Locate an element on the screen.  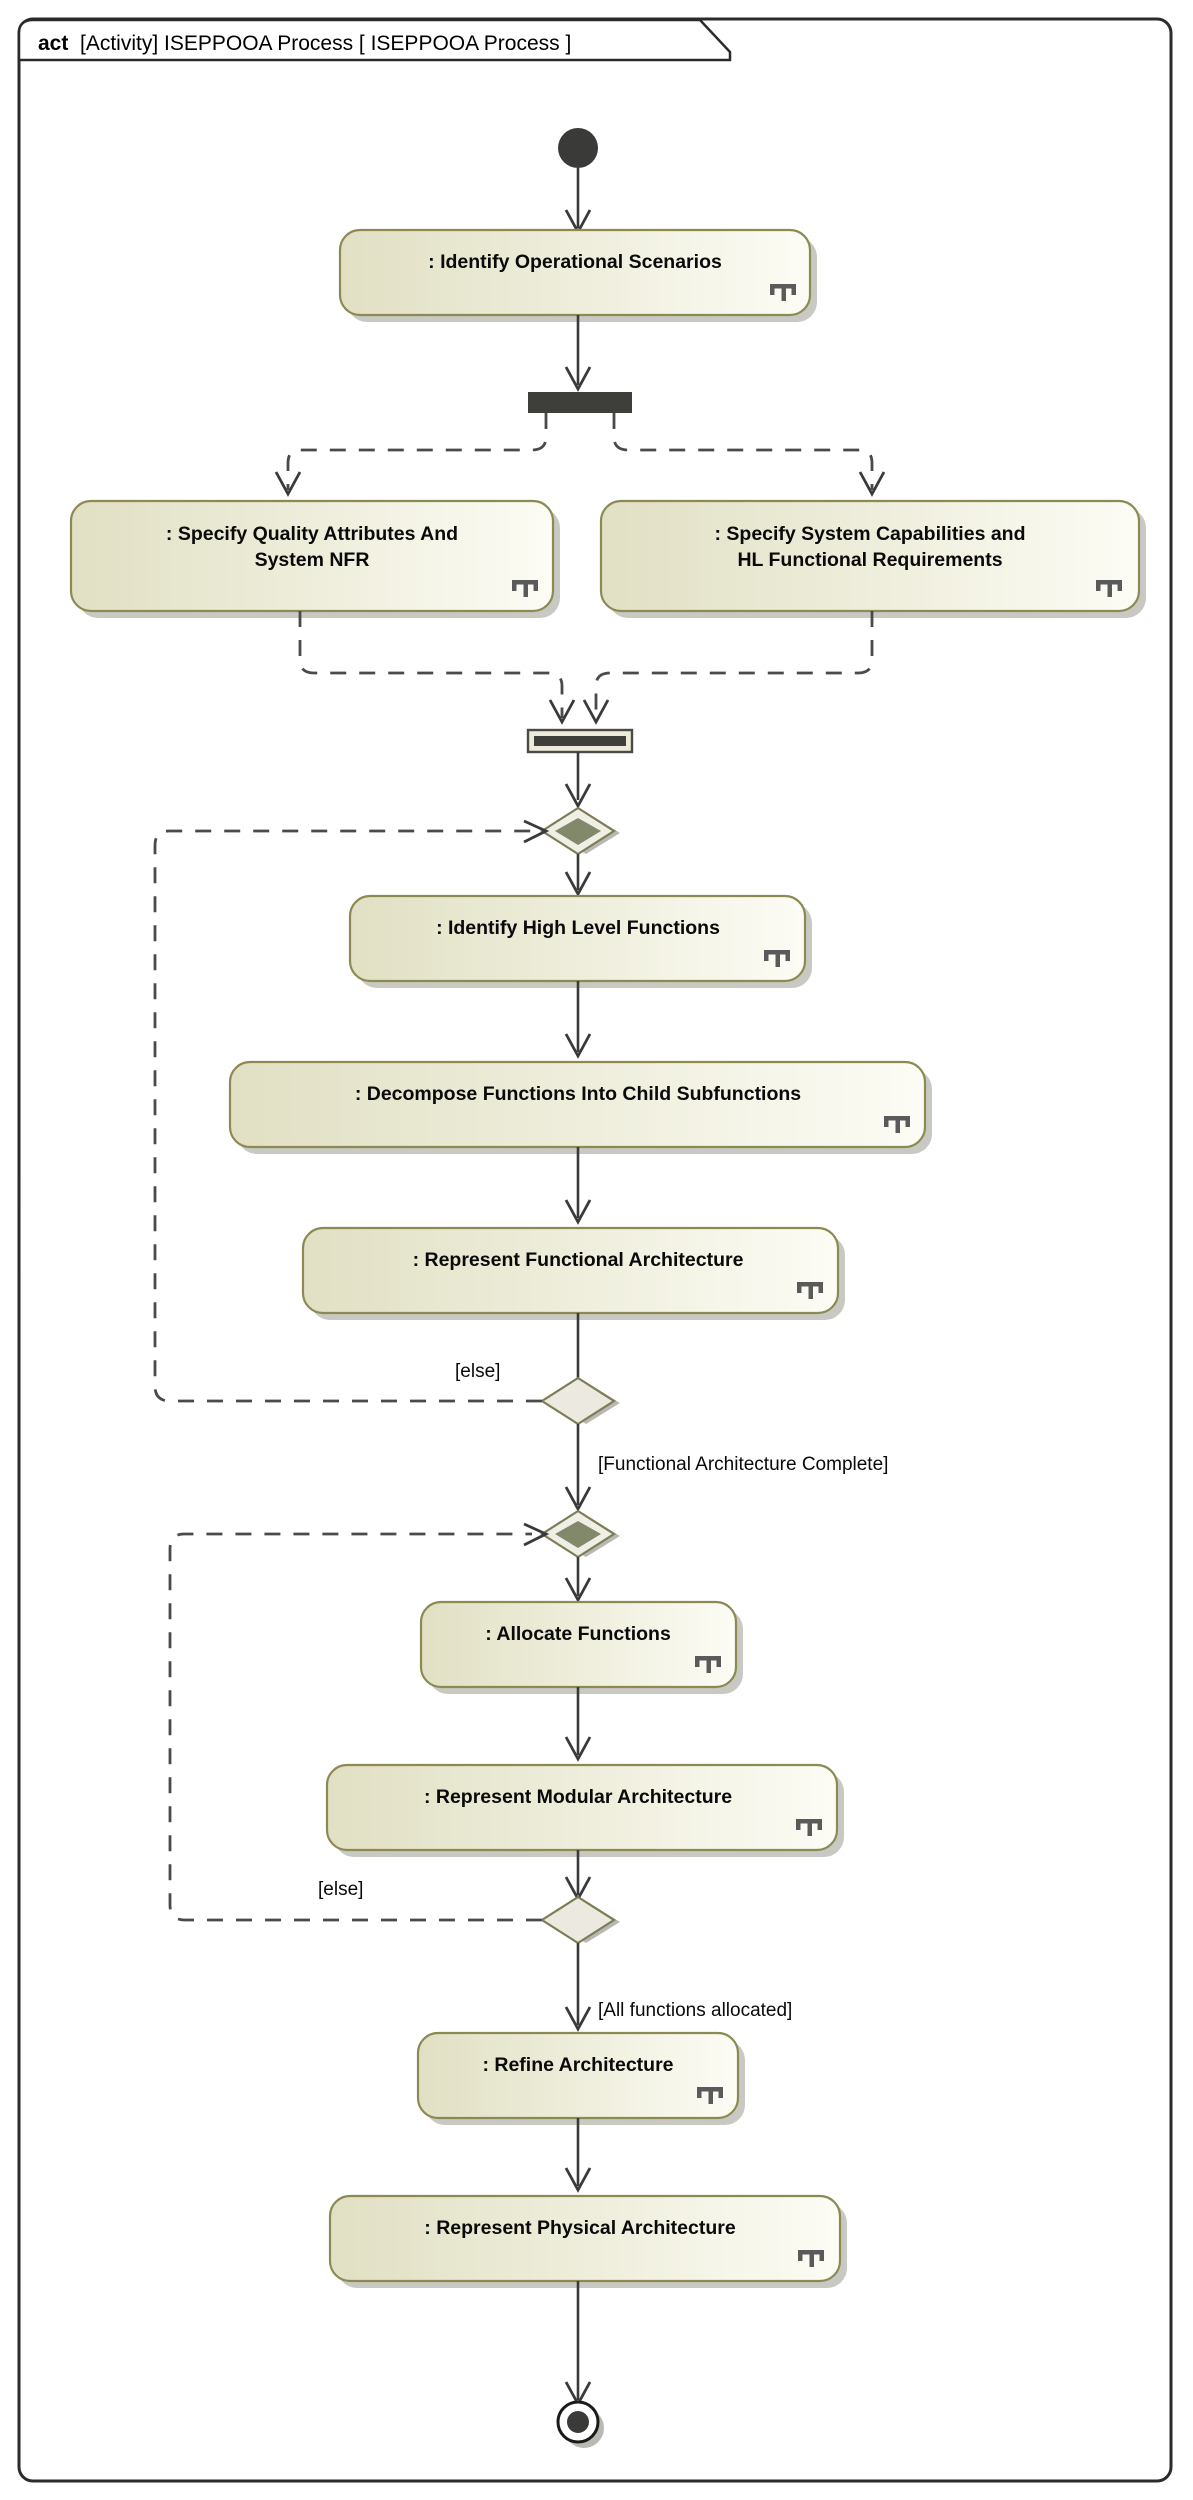
fork-bar is located at coordinates (580, 402).